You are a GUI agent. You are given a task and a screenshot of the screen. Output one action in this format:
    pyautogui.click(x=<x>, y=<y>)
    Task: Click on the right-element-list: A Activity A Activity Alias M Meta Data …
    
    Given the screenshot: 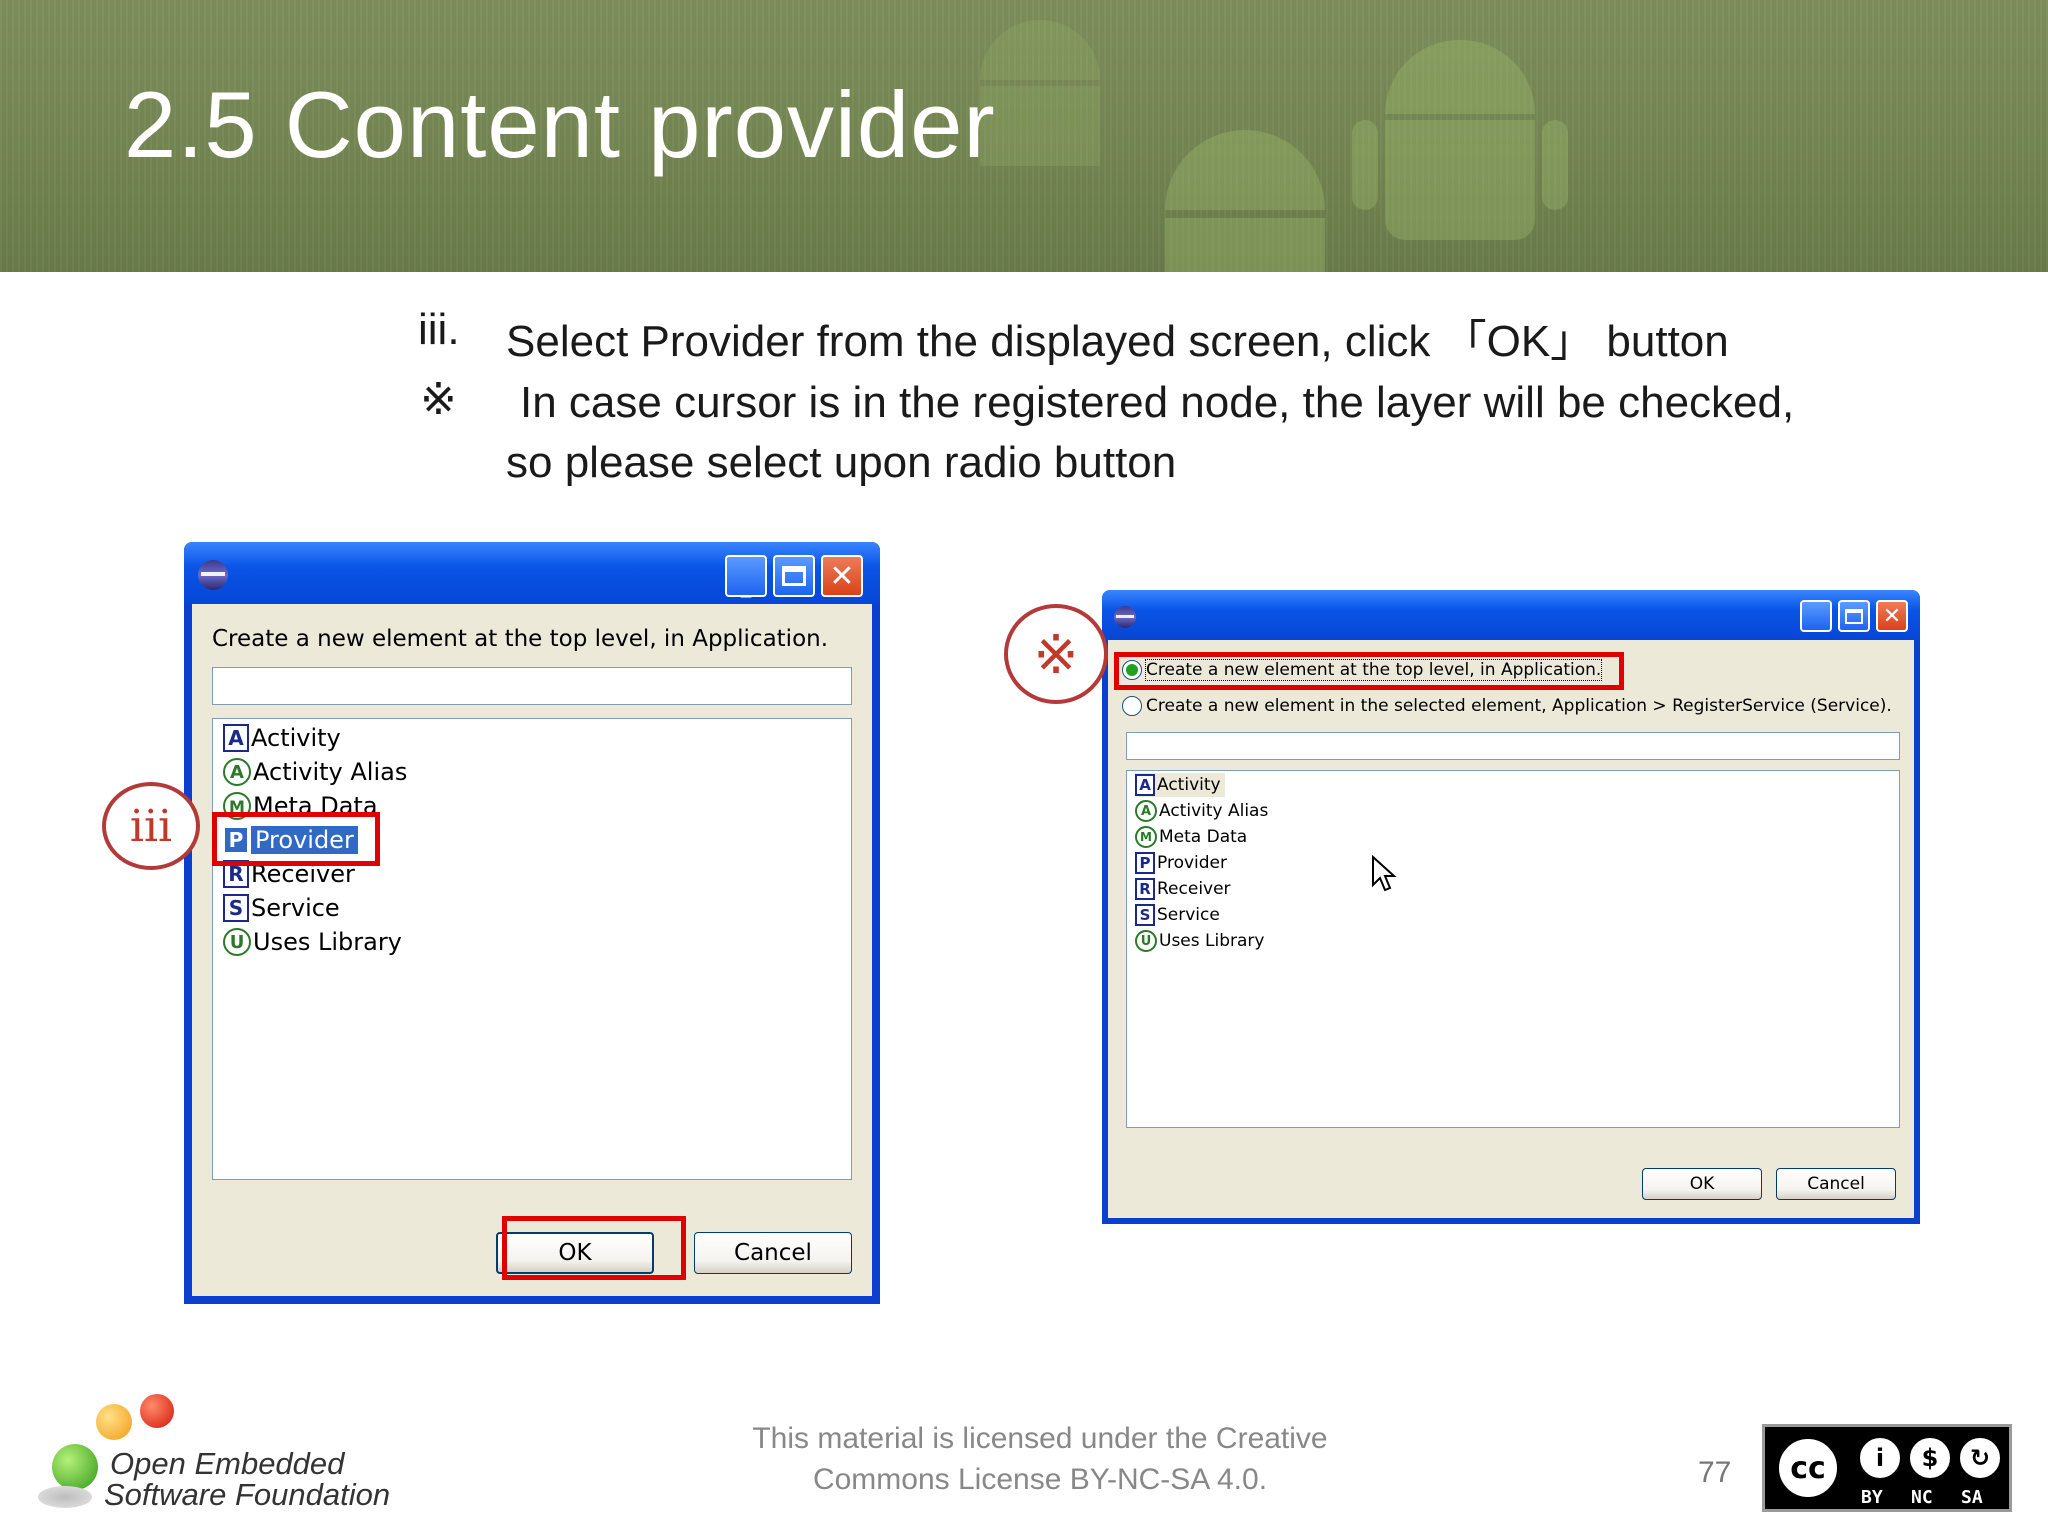 What is the action you would take?
    pyautogui.click(x=1513, y=949)
    